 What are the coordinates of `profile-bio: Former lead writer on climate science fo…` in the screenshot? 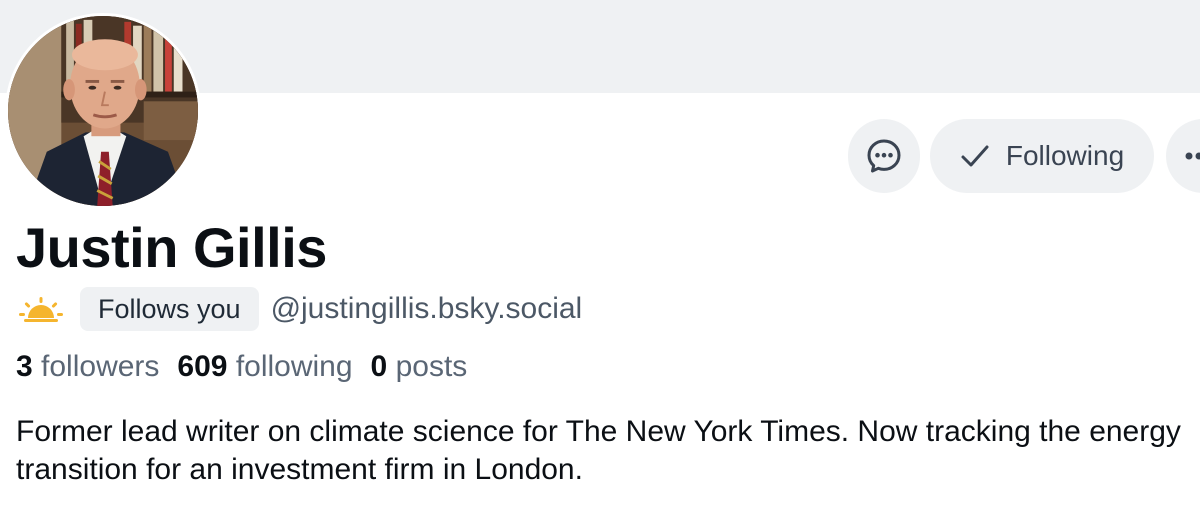 It's located at (598, 450).